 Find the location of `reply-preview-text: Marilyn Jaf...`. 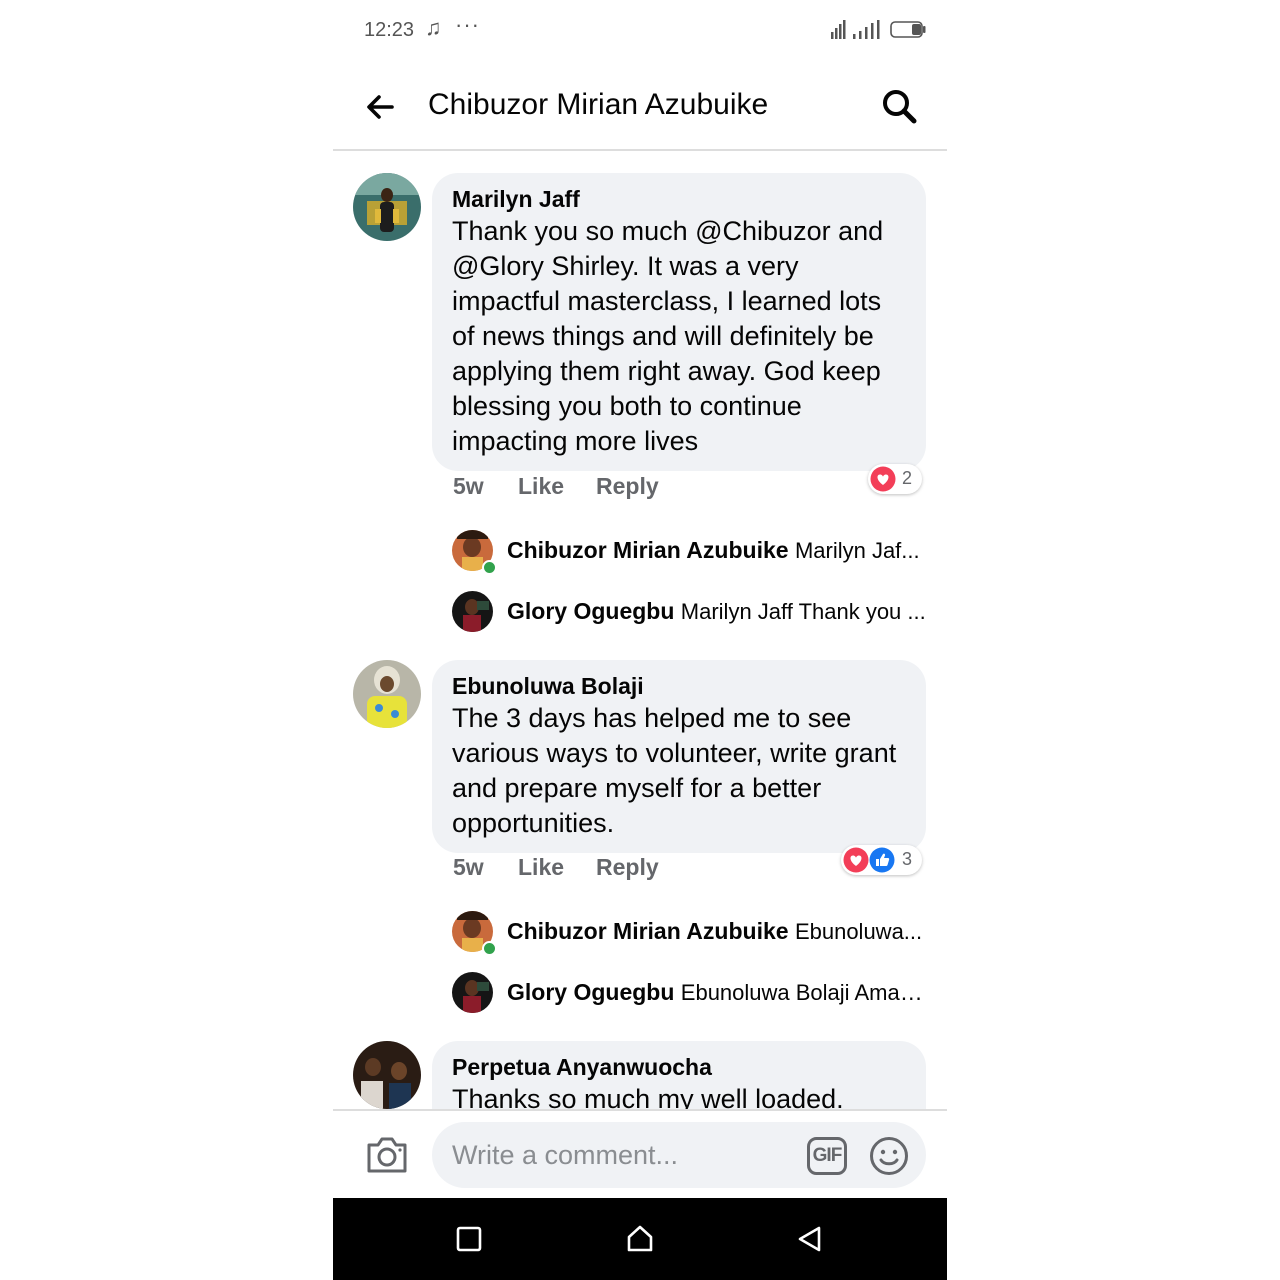

reply-preview-text: Marilyn Jaf... is located at coordinates (857, 550).